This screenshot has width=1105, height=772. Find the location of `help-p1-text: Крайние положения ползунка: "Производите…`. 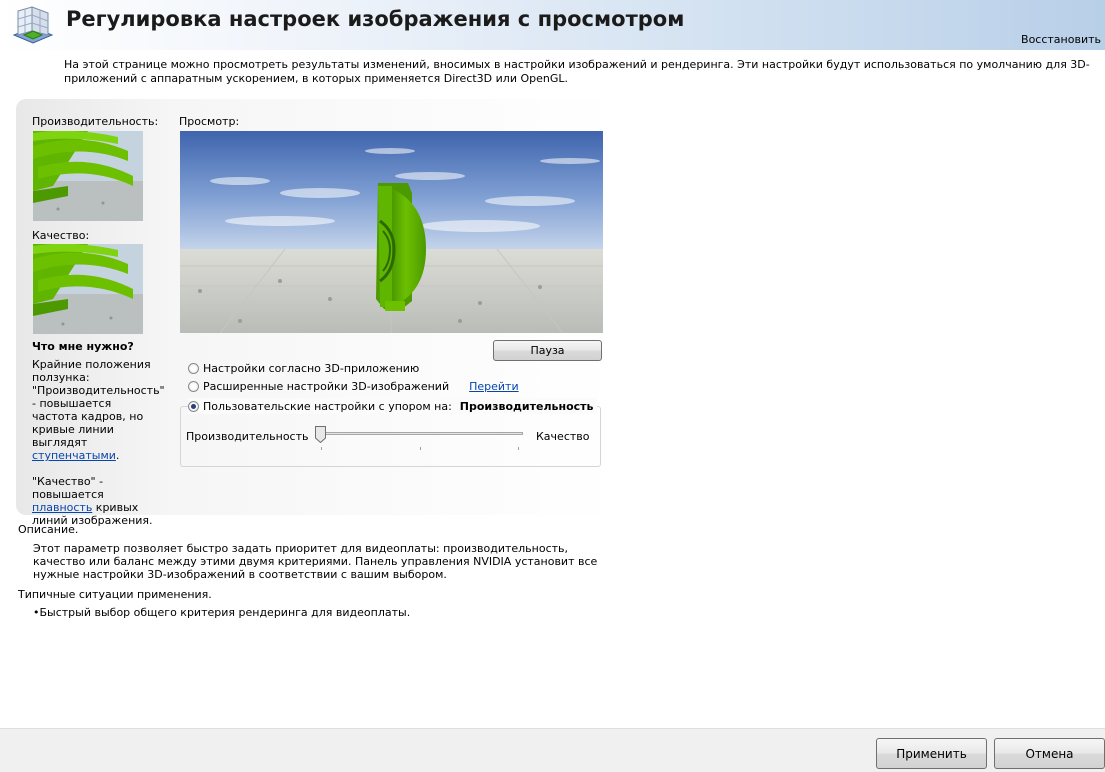

help-p1-text: Крайние положения ползунка: "Производите… is located at coordinates (98, 403).